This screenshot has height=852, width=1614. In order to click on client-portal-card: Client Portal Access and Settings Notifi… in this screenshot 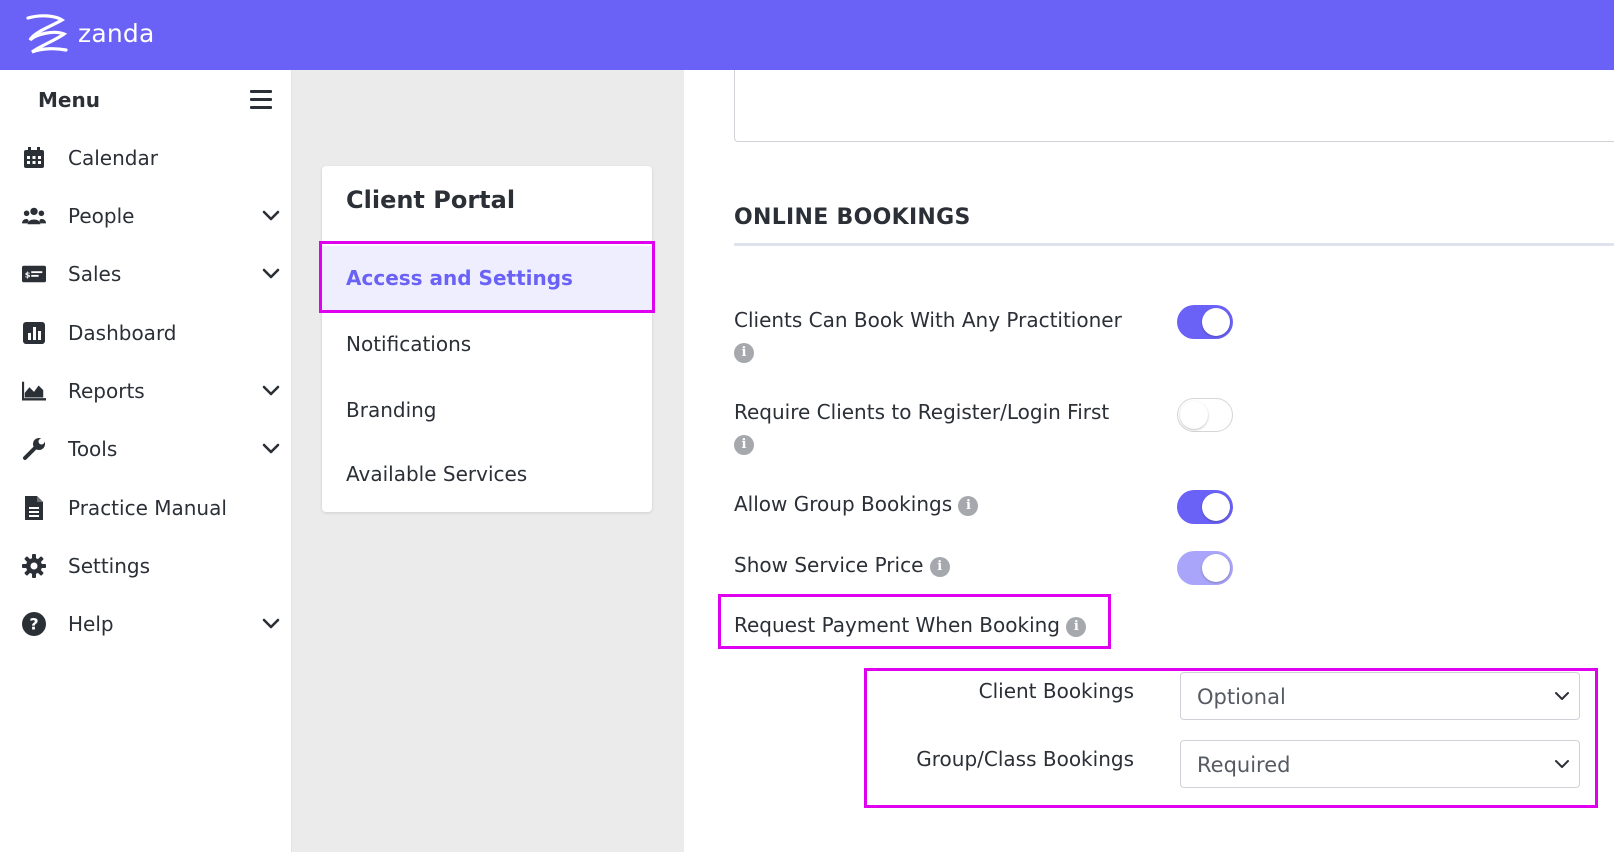, I will do `click(487, 339)`.